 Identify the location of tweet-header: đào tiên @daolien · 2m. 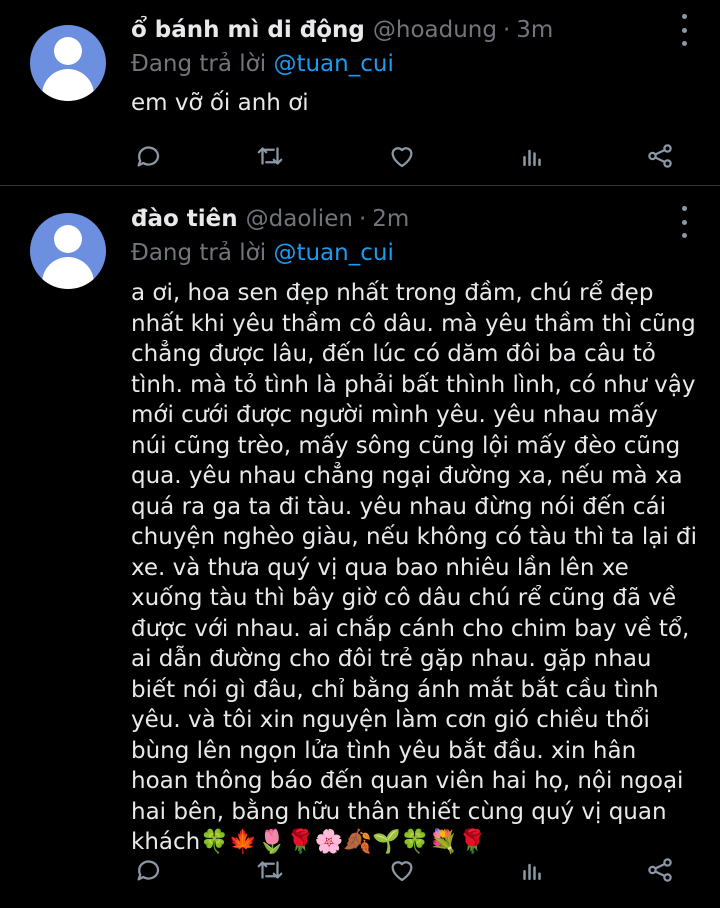
(416, 219).